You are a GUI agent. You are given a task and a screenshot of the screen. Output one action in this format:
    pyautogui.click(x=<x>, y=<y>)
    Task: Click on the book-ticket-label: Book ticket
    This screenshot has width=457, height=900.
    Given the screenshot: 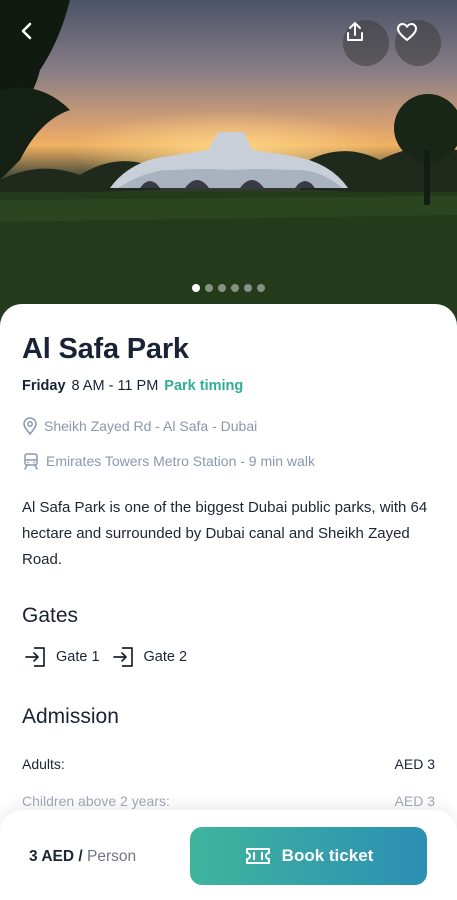 What is the action you would take?
    pyautogui.click(x=327, y=855)
    